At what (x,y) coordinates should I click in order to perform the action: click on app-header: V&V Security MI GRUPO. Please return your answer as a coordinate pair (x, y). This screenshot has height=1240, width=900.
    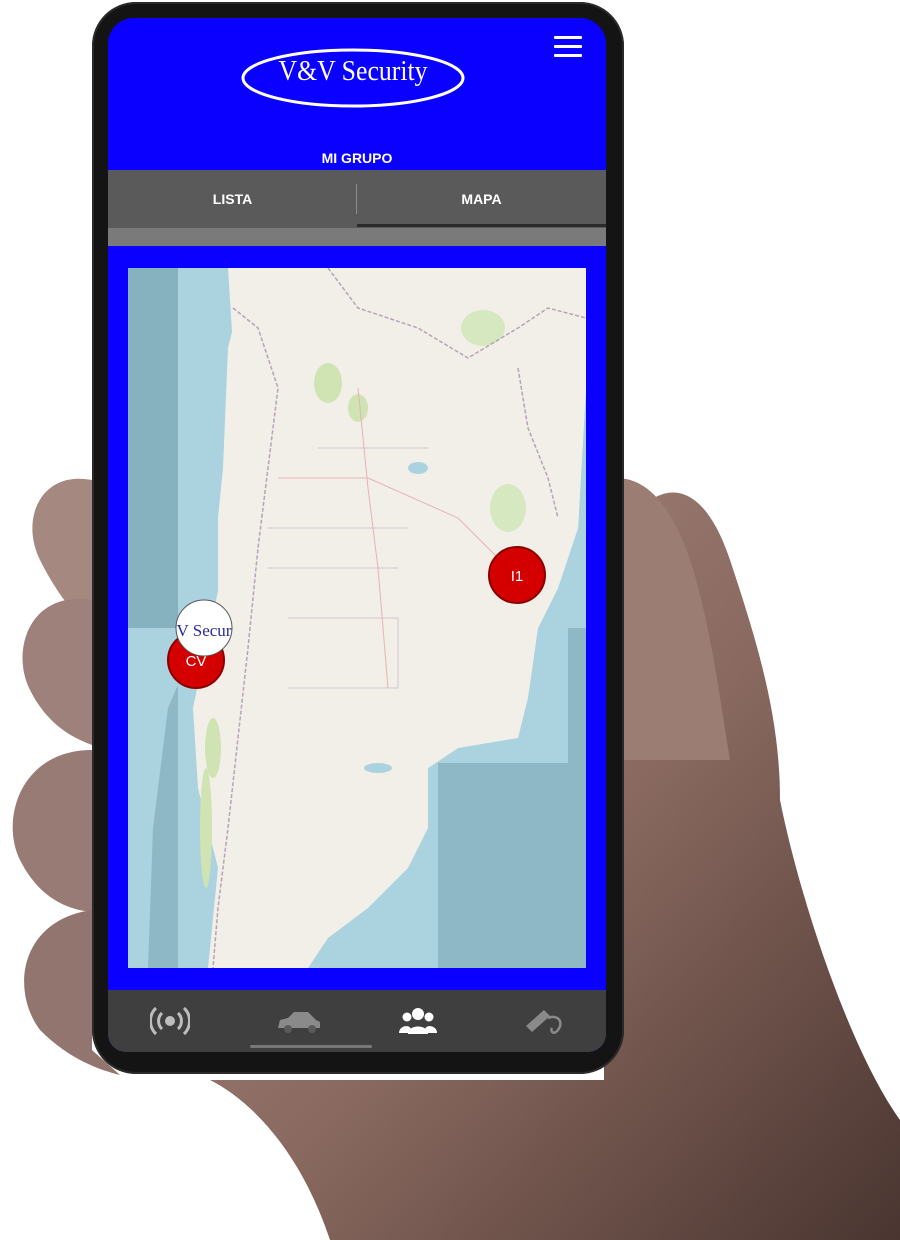
    Looking at the image, I should click on (357, 93).